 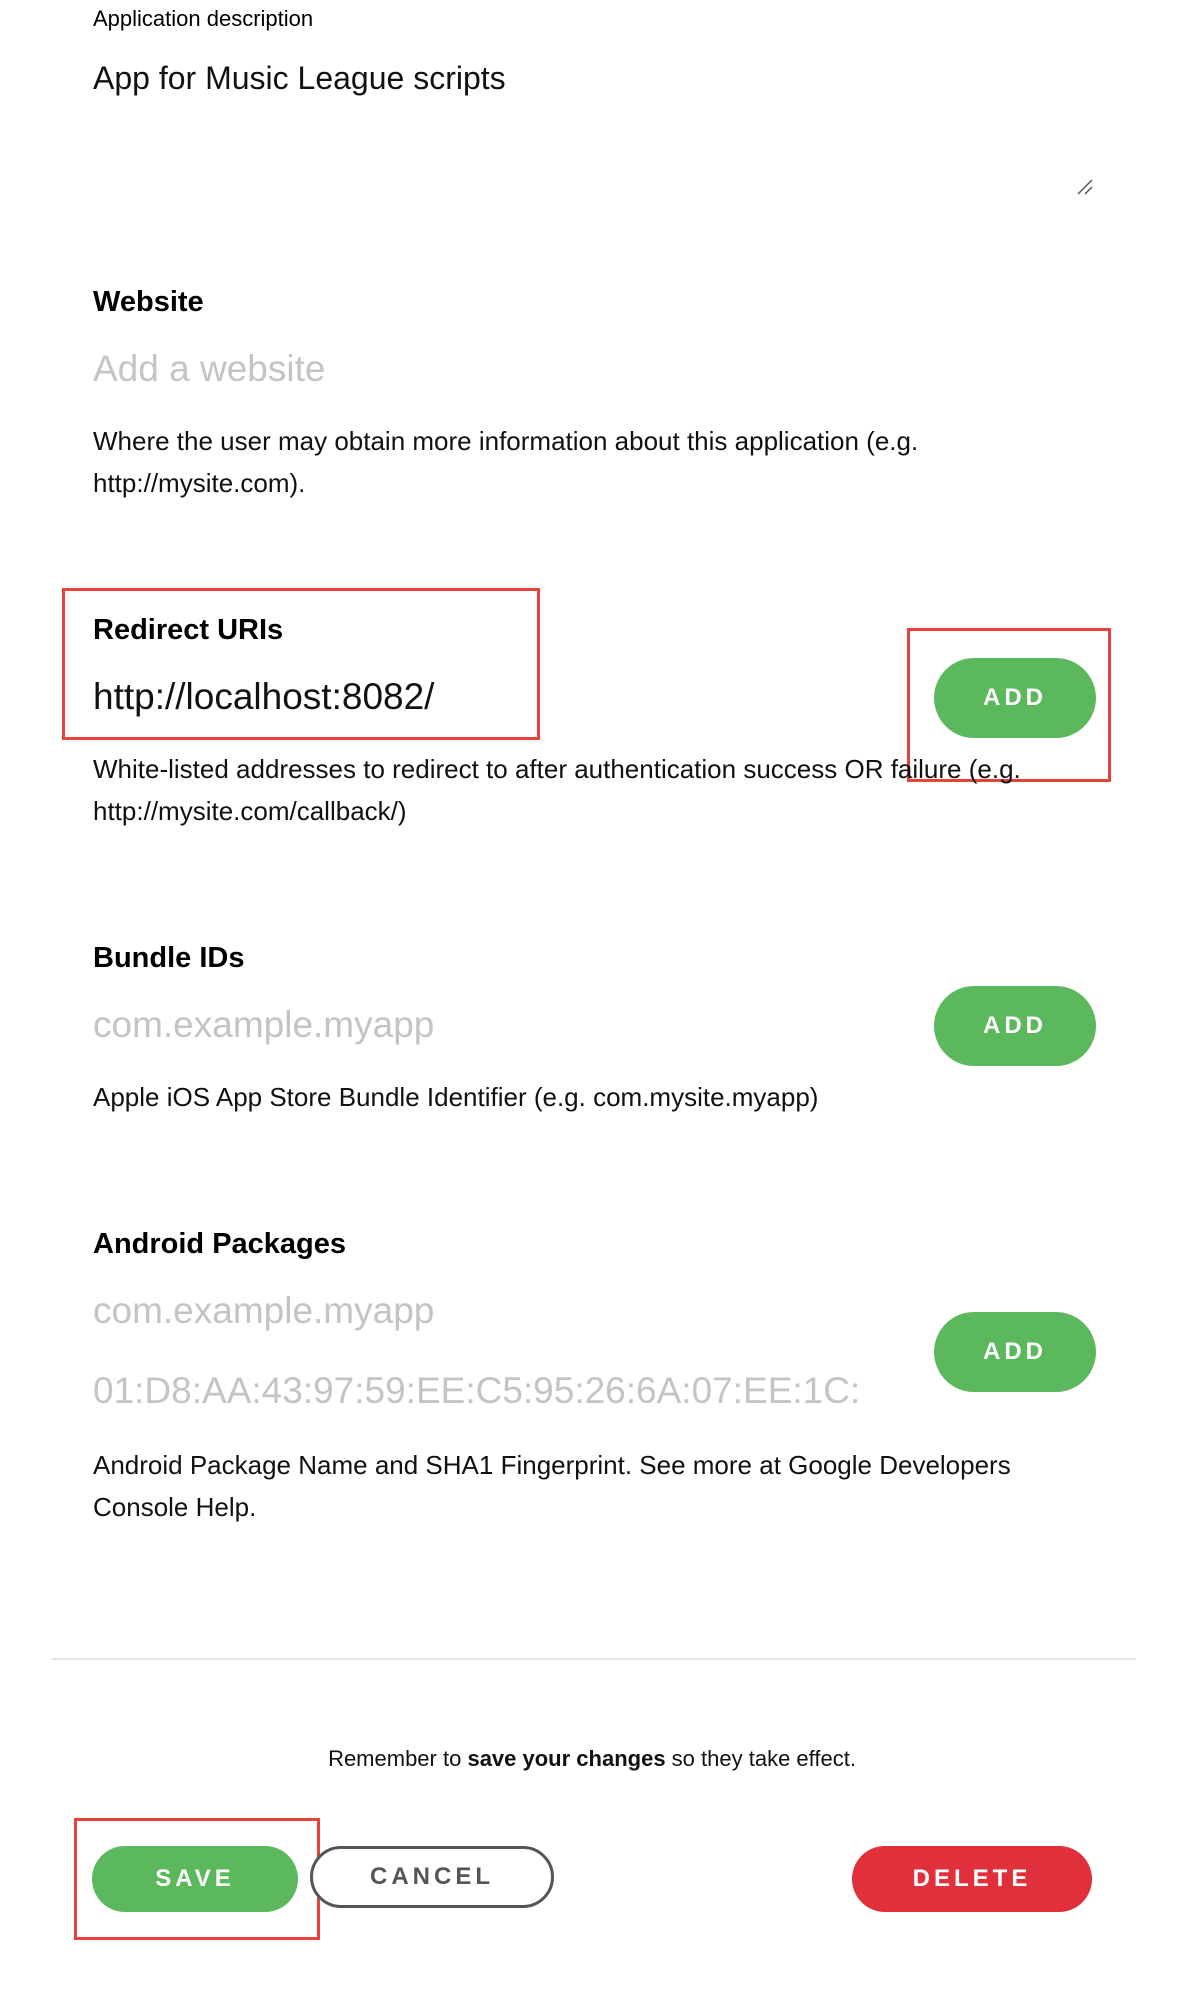 What do you see at coordinates (263, 1025) in the screenshot?
I see `bundle-id-input: com.example.myapp` at bounding box center [263, 1025].